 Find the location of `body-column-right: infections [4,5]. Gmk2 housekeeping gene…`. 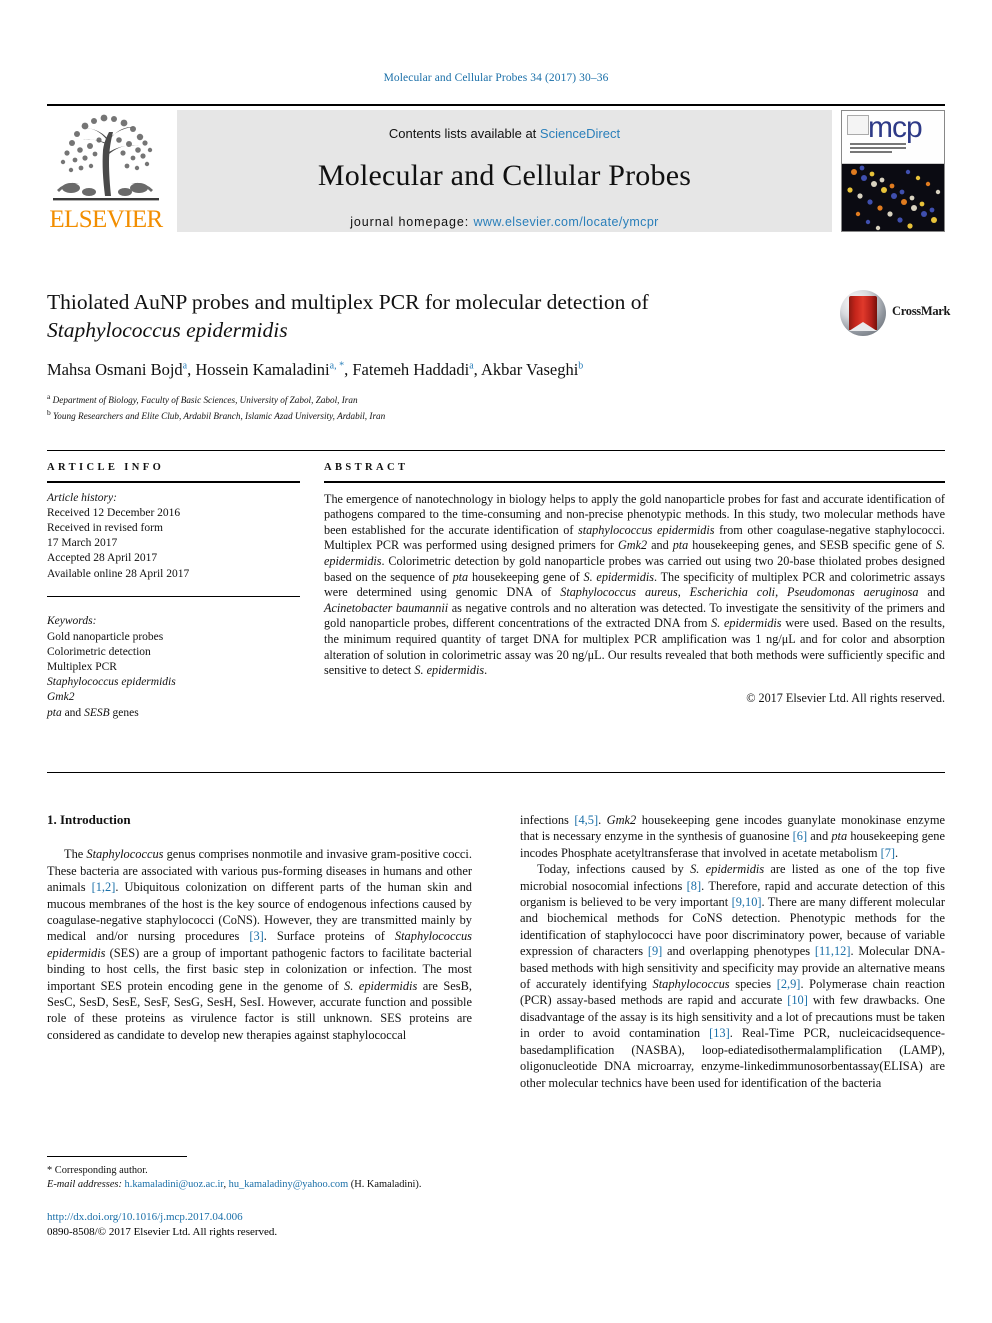

body-column-right: infections [4,5]. Gmk2 housekeeping gene… is located at coordinates (732, 951).